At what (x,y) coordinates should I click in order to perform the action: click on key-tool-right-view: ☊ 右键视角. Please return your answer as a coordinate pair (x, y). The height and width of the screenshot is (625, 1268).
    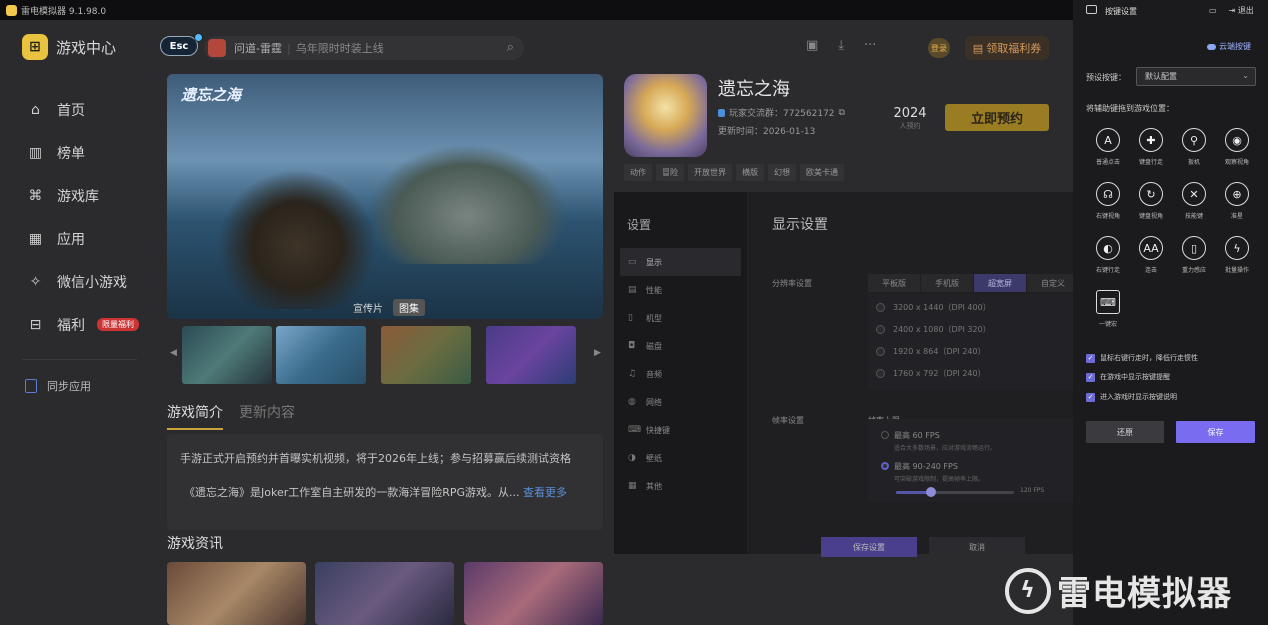
    Looking at the image, I should click on (1108, 201).